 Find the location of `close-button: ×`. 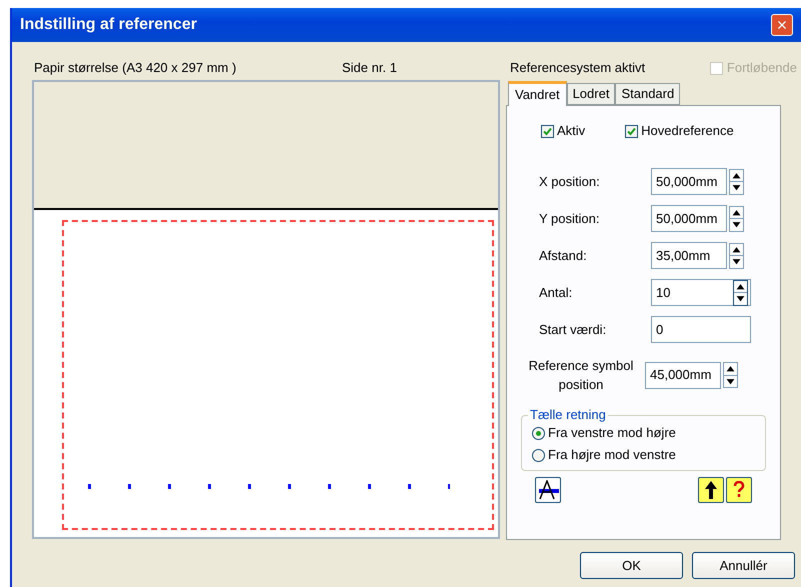

close-button: × is located at coordinates (782, 25).